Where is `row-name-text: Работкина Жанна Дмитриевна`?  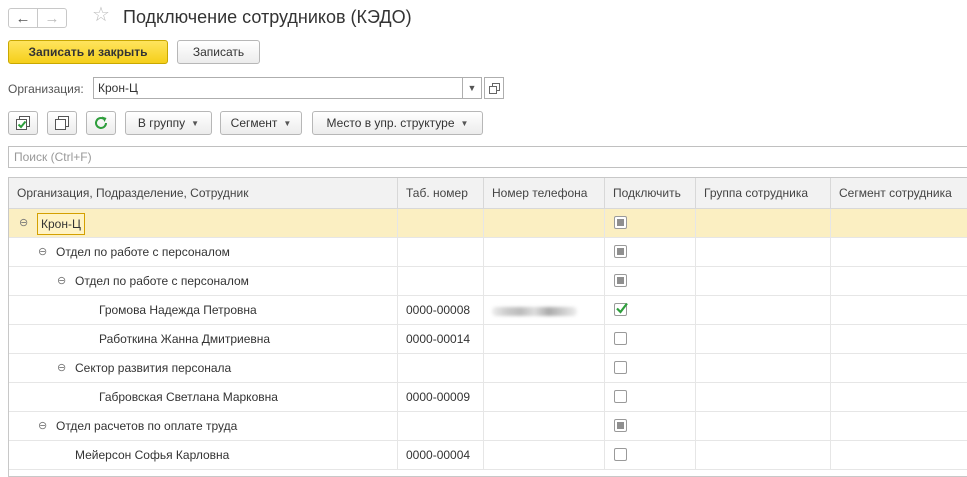
row-name-text: Работкина Жанна Дмитриевна is located at coordinates (185, 339).